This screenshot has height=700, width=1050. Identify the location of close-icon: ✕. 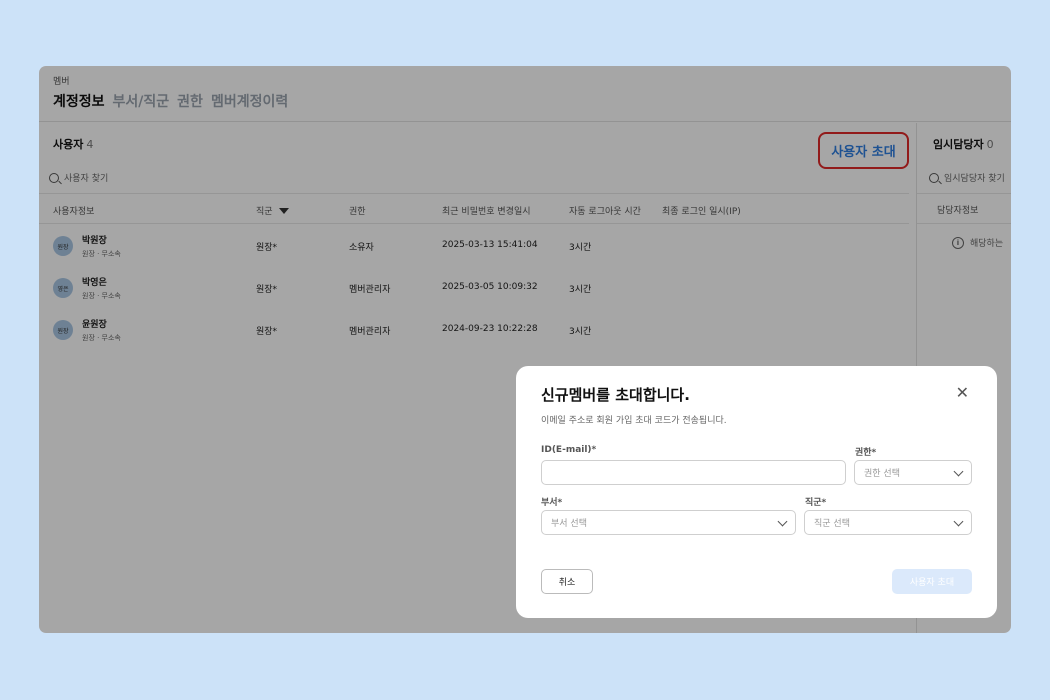
(962, 393).